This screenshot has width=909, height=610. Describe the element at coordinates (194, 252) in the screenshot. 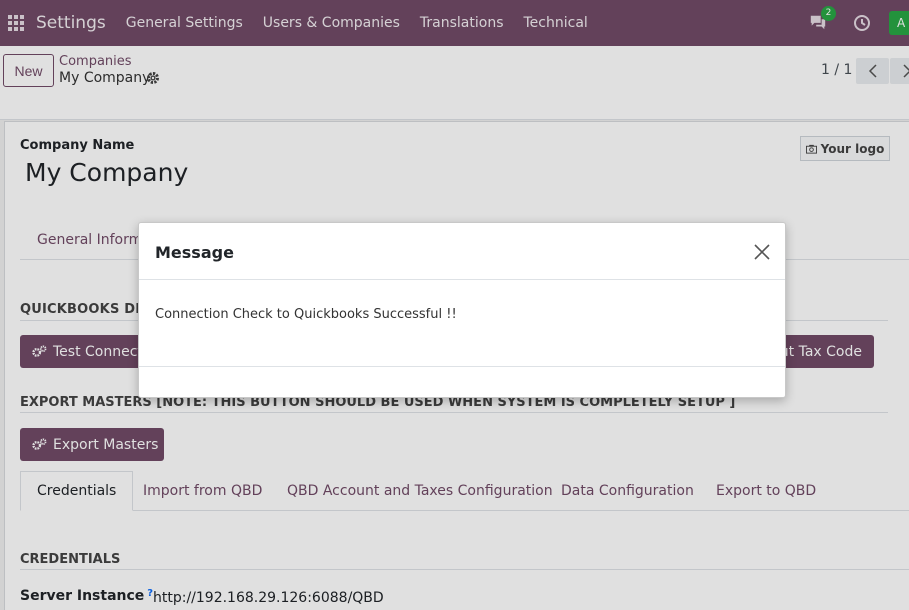

I see `dialog-title: Message` at that location.